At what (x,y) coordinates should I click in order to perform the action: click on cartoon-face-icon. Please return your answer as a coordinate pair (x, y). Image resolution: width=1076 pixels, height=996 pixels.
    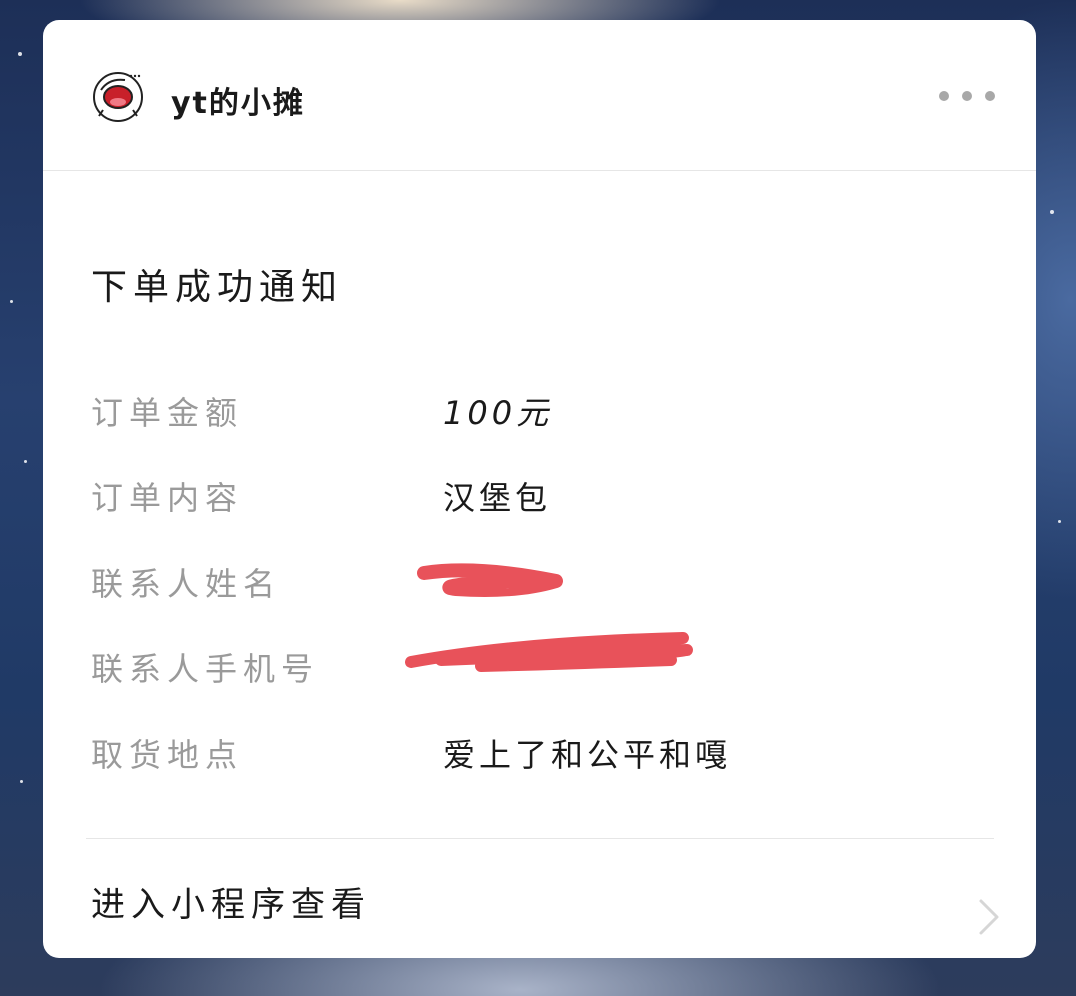
    Looking at the image, I should click on (118, 97).